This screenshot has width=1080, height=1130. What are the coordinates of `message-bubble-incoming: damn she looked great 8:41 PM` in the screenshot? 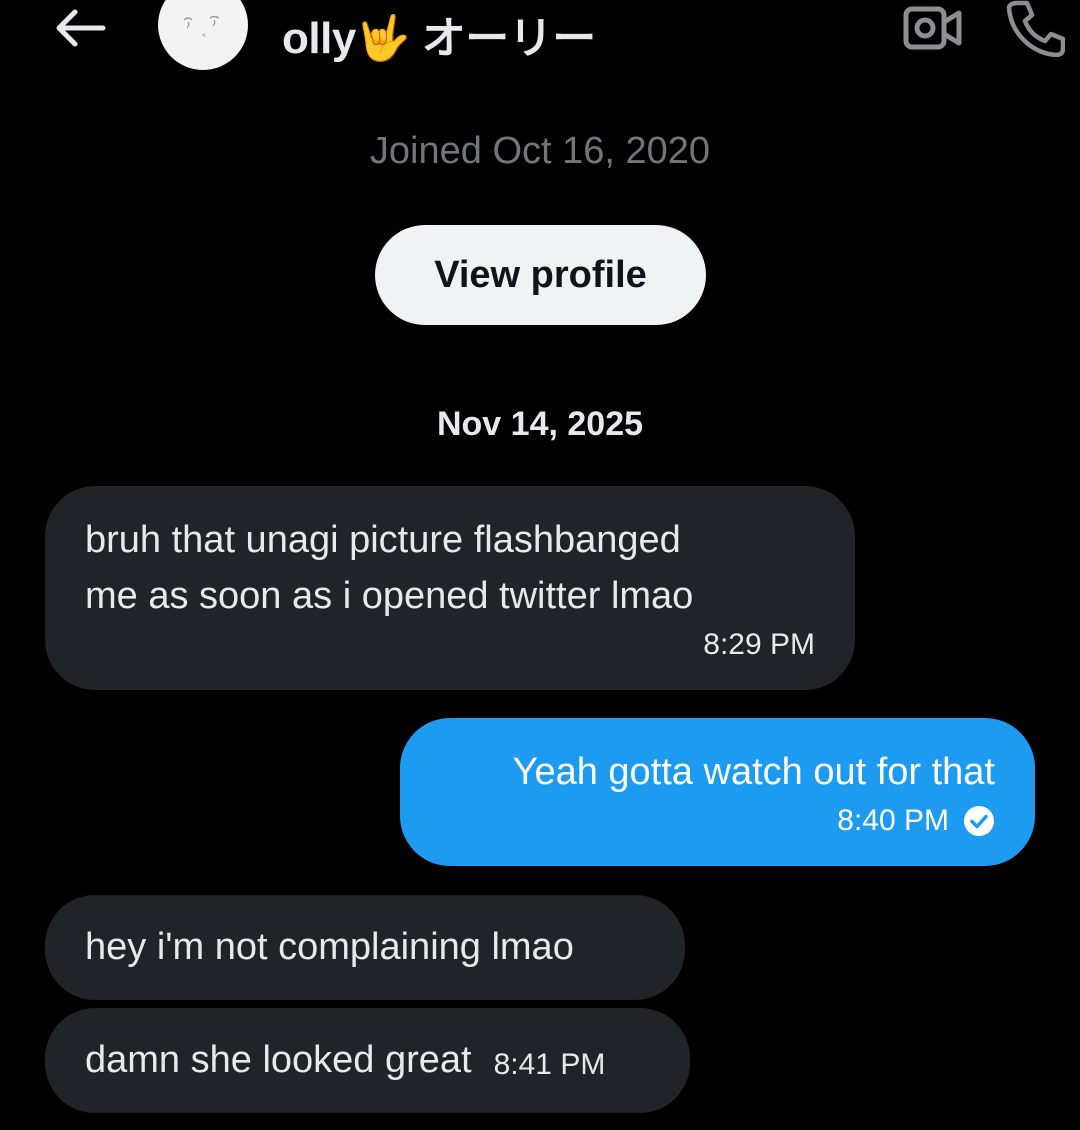 It's located at (367, 1060).